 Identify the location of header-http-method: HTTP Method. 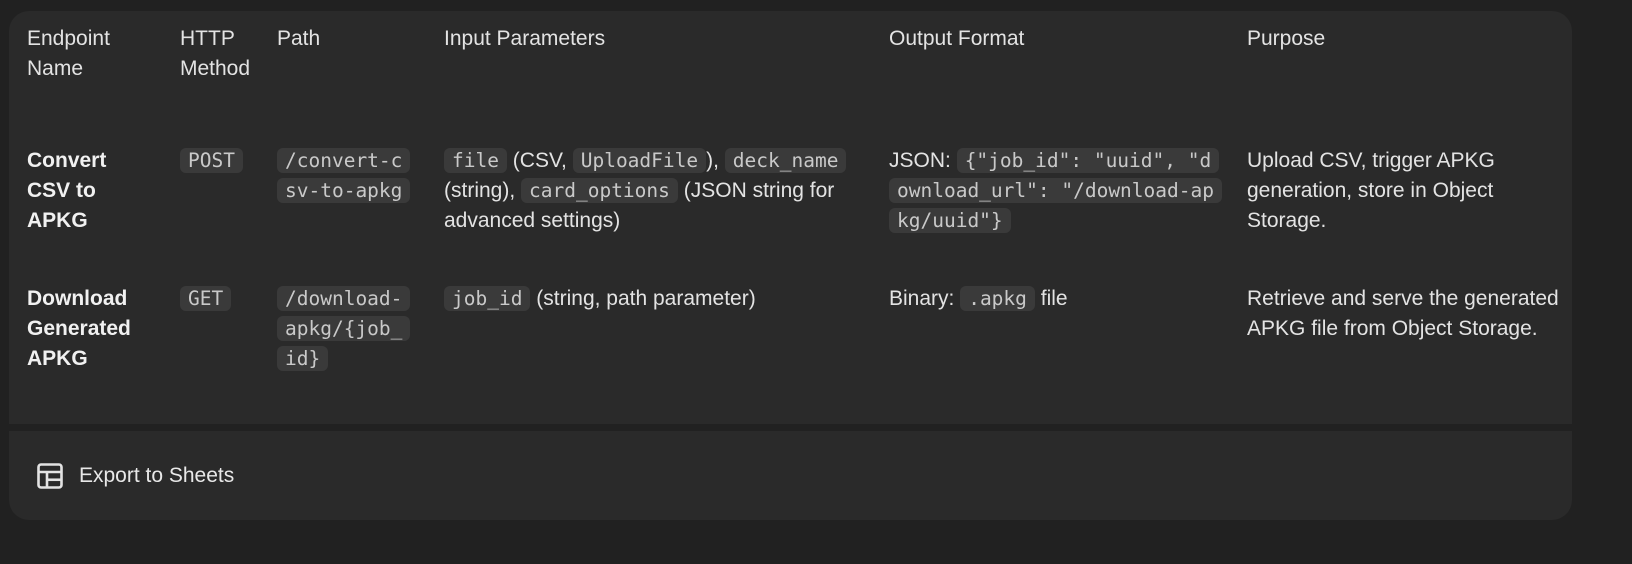
(215, 53).